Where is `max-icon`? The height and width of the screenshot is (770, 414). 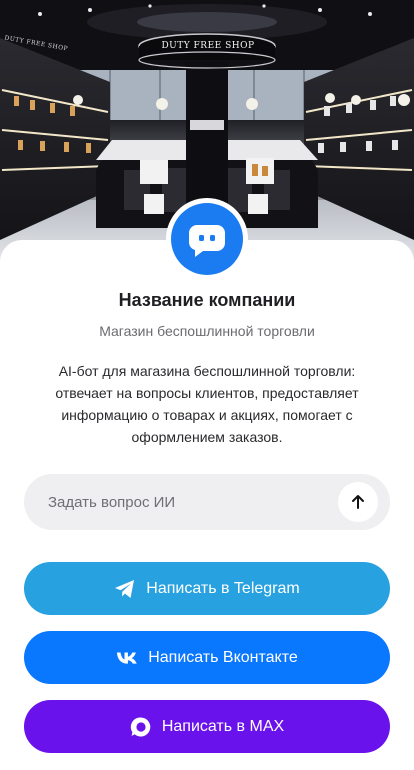
max-icon is located at coordinates (141, 727).